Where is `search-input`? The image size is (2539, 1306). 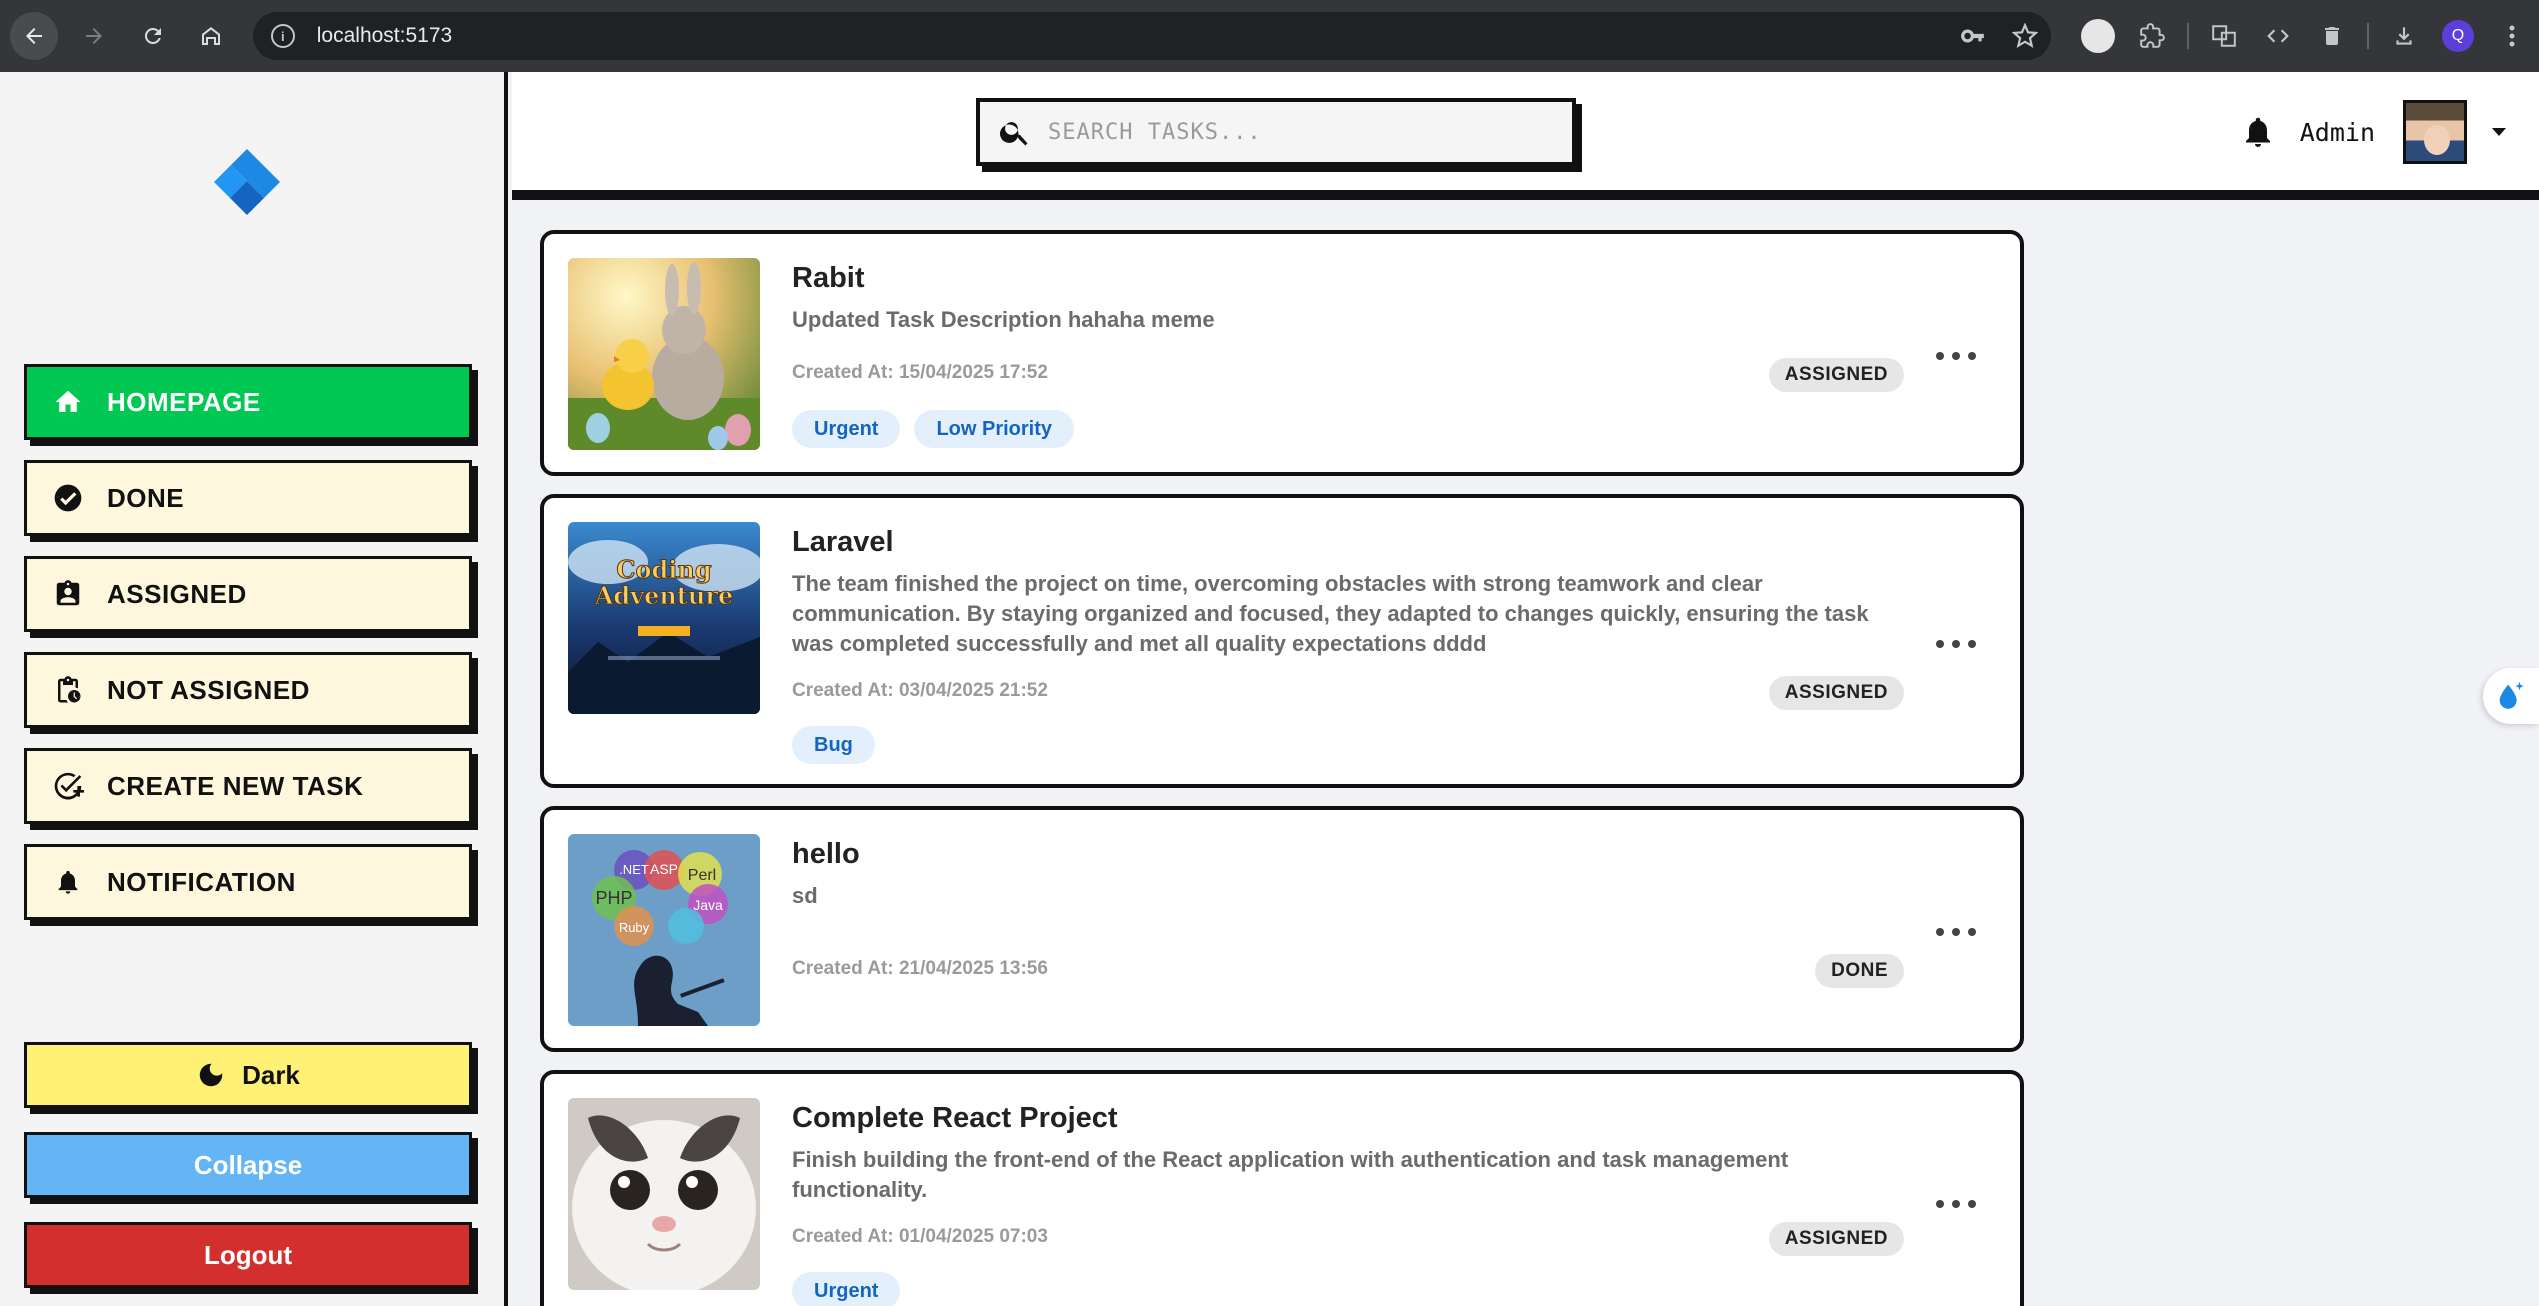 search-input is located at coordinates (1288, 132).